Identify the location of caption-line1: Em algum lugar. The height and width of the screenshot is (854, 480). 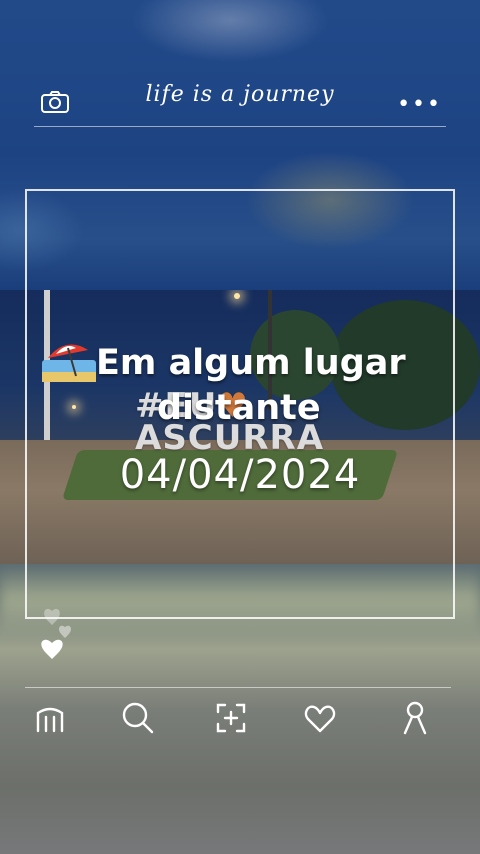
(251, 363).